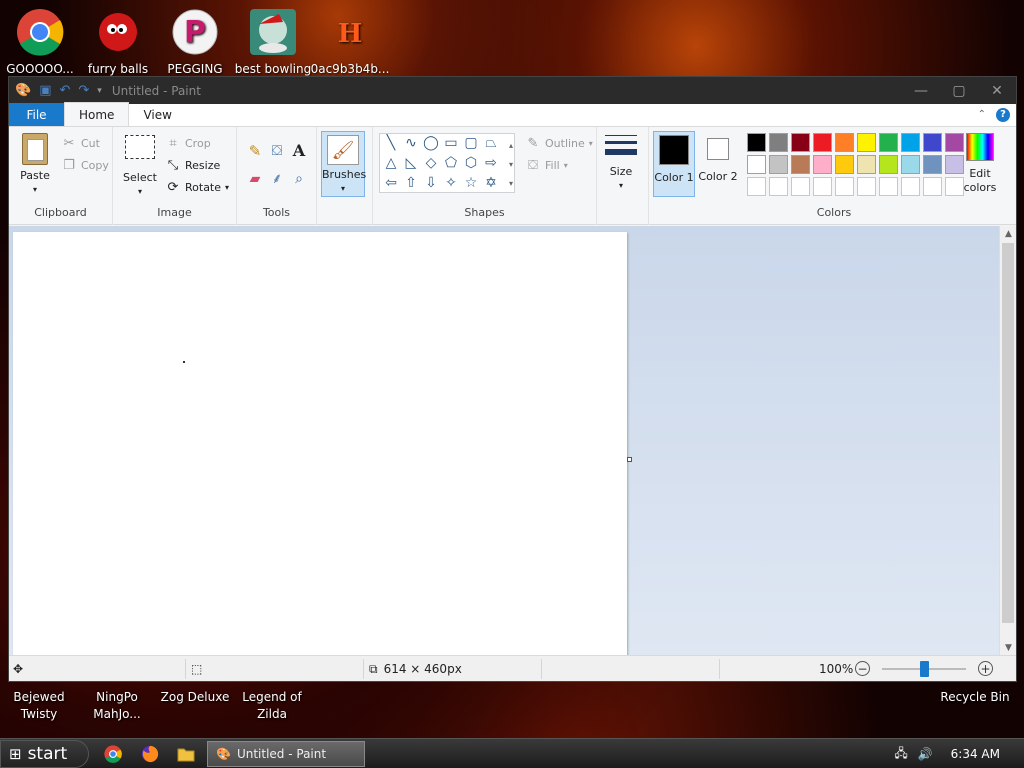 The image size is (1024, 768). I want to click on rotate-button: ⟳ Rotate ▾, so click(197, 187).